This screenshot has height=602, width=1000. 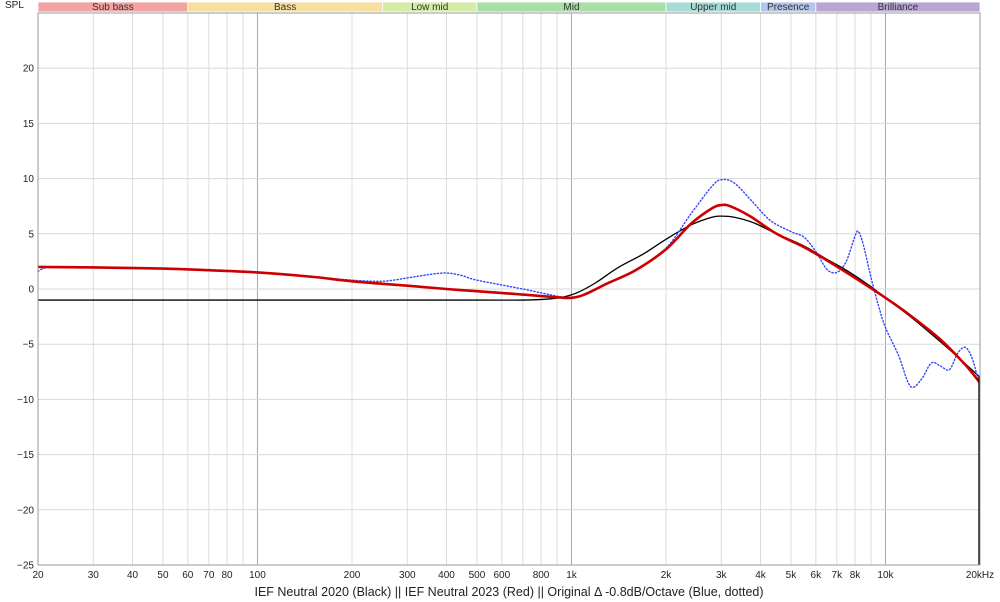 I want to click on x-tick-label: 5k, so click(x=792, y=575).